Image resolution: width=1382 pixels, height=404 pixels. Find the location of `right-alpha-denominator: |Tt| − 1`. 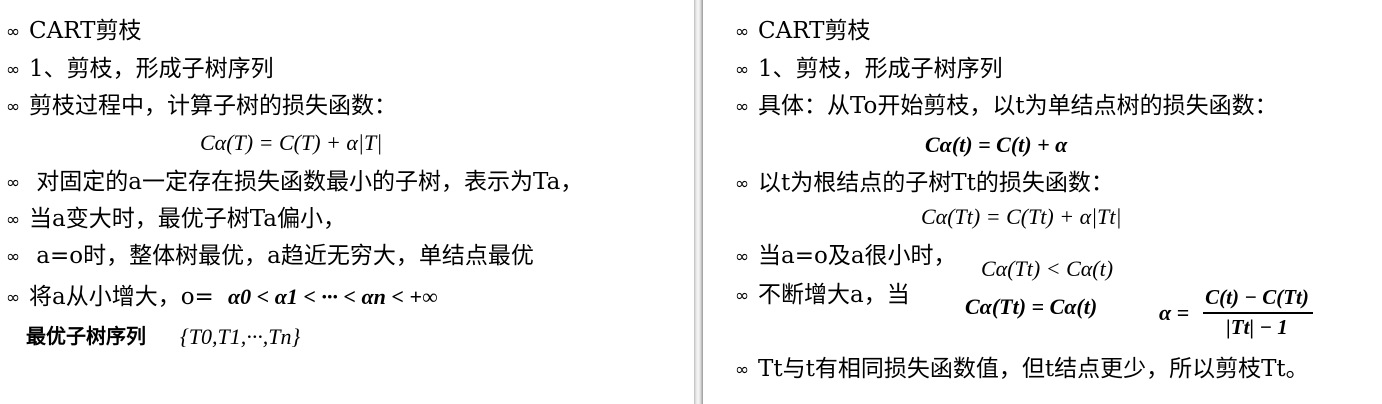

right-alpha-denominator: |Tt| − 1 is located at coordinates (1257, 327).